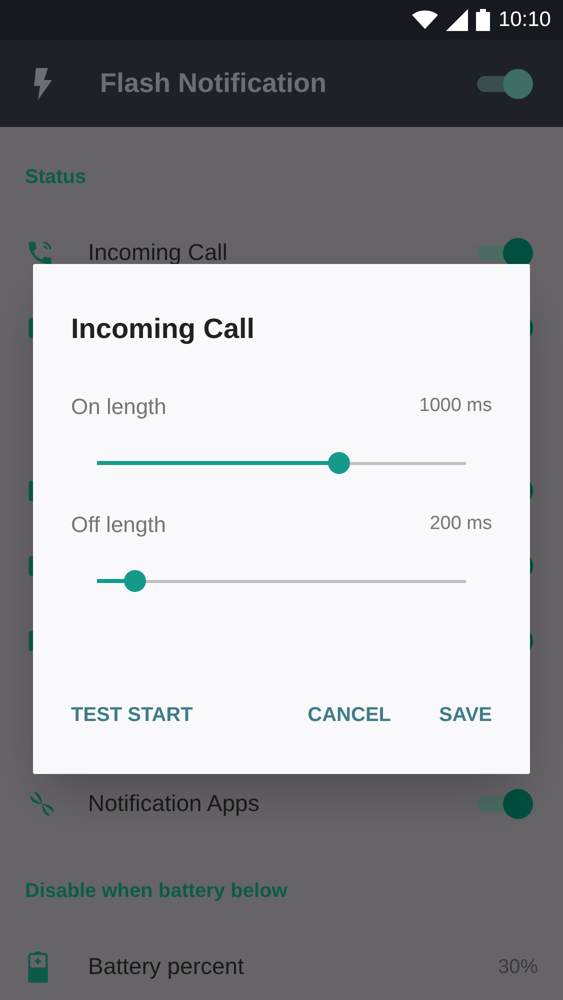  What do you see at coordinates (461, 524) in the screenshot?
I see `slider-reading: 200 ms` at bounding box center [461, 524].